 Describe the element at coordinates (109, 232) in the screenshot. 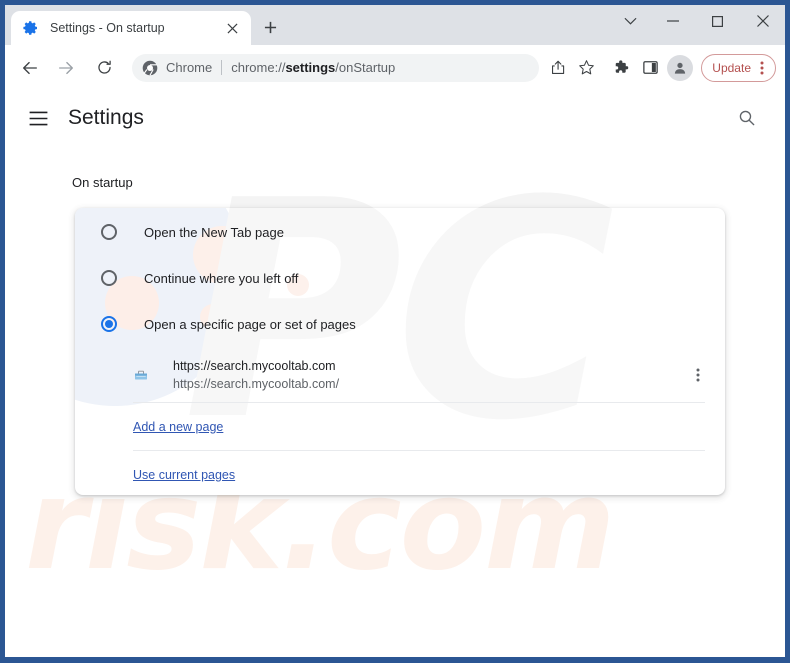

I see `radio-new-tab` at that location.